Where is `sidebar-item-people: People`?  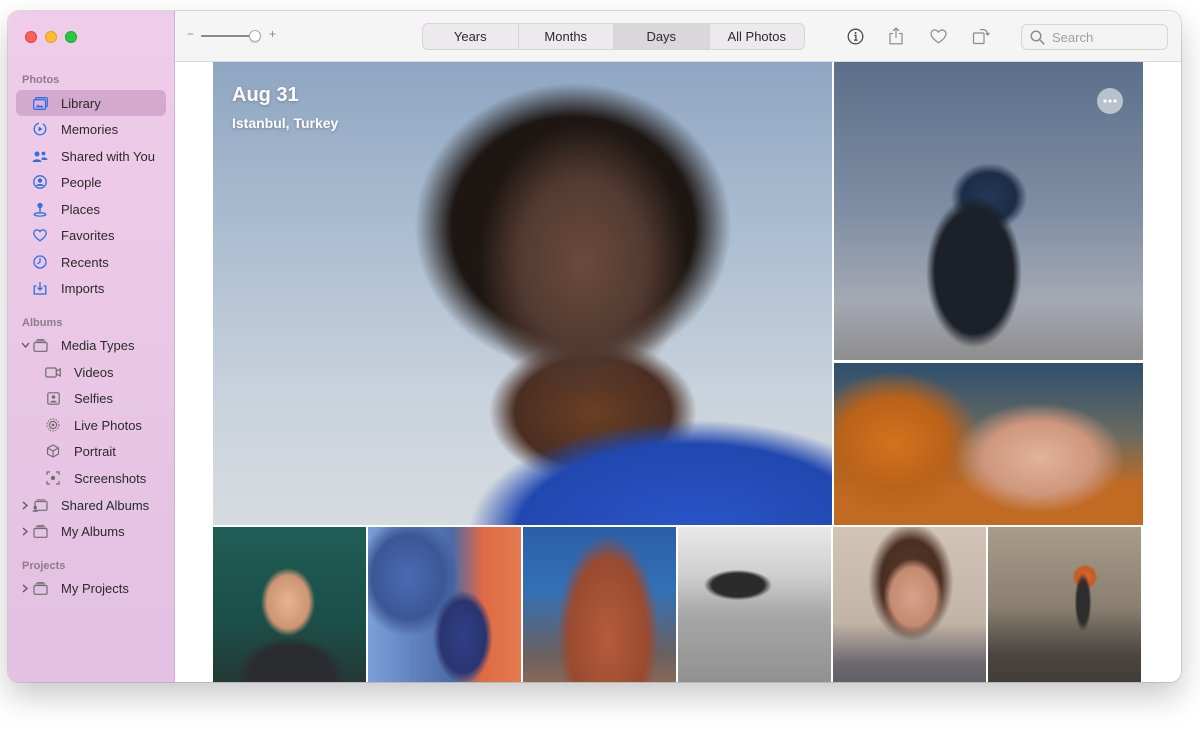 sidebar-item-people: People is located at coordinates (91, 182).